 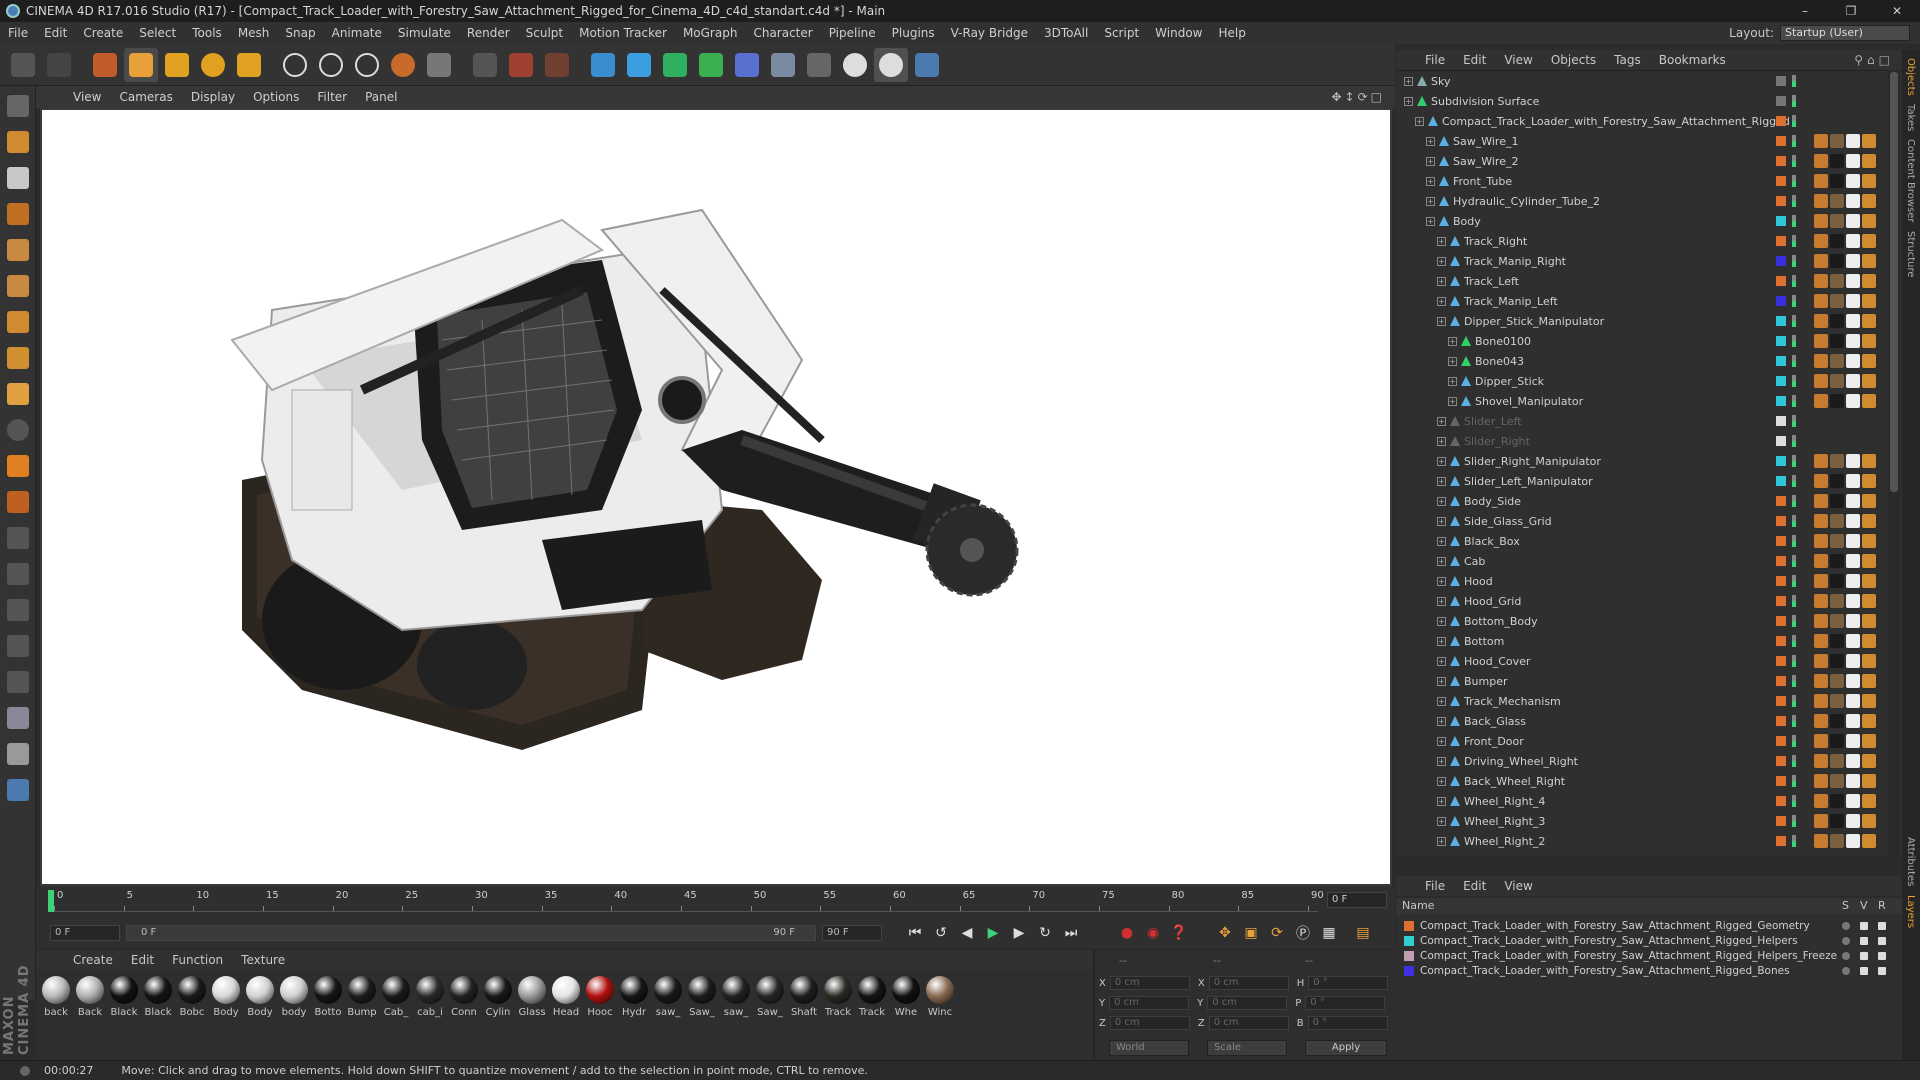 I want to click on layer-menu-view: View, so click(x=1518, y=886).